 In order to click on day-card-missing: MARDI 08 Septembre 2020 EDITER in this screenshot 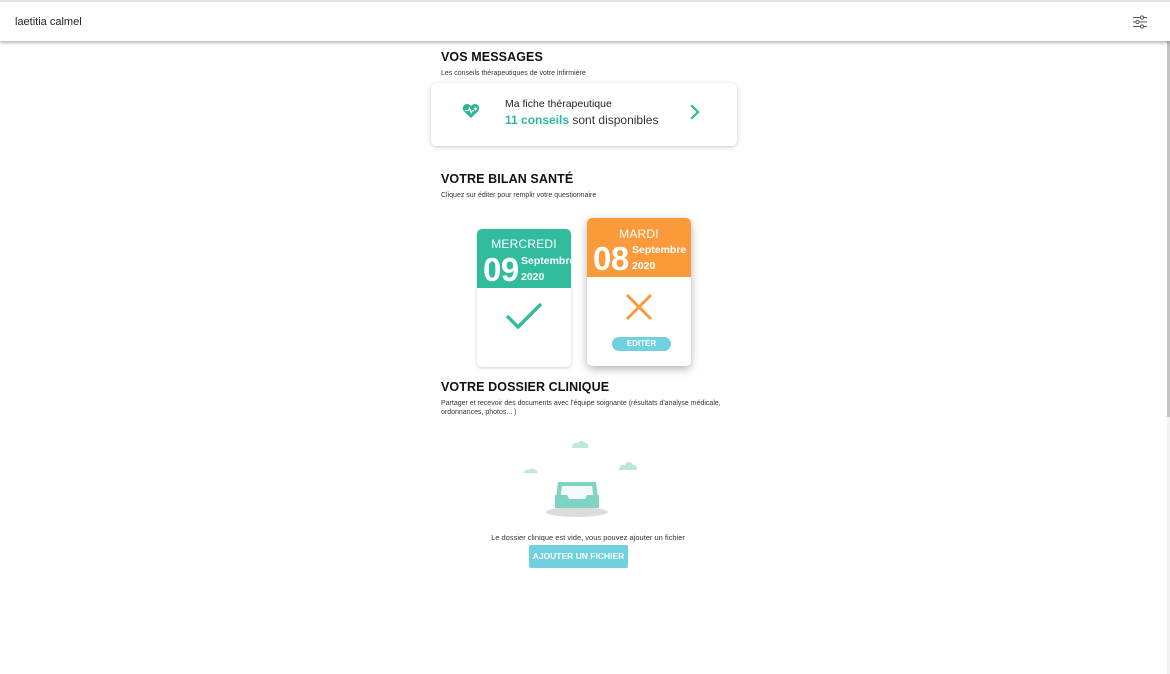, I will do `click(639, 292)`.